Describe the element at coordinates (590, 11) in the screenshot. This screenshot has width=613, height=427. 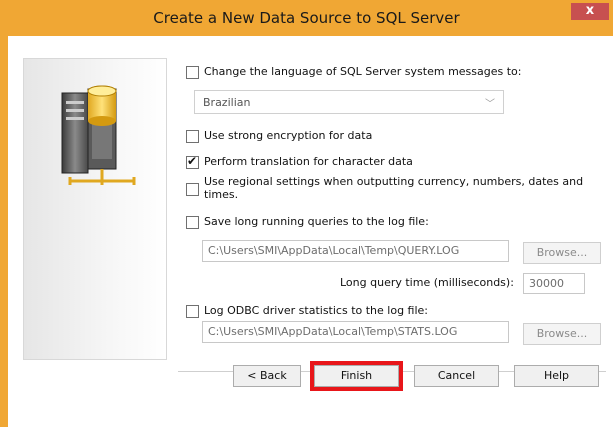
I see `close-button: x` at that location.